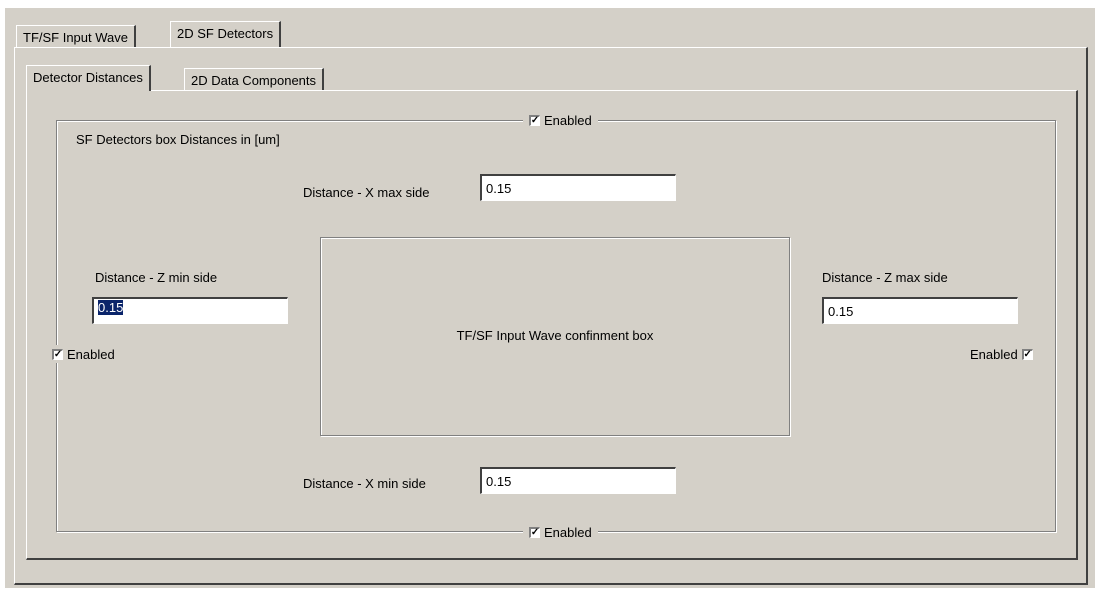 The width and height of the screenshot is (1101, 592). What do you see at coordinates (111, 307) in the screenshot?
I see `z-min-value: 0.15` at bounding box center [111, 307].